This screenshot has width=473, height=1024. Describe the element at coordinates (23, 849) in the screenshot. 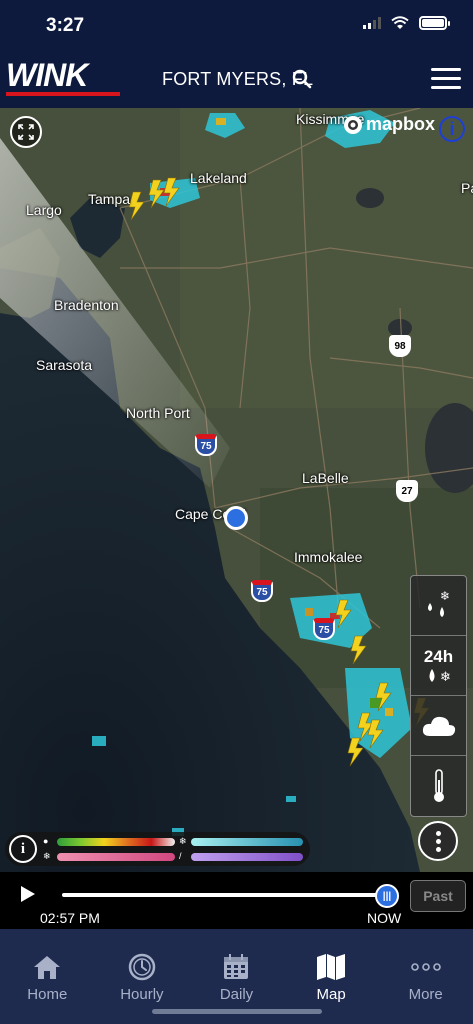

I see `legend-info-icon: i` at that location.